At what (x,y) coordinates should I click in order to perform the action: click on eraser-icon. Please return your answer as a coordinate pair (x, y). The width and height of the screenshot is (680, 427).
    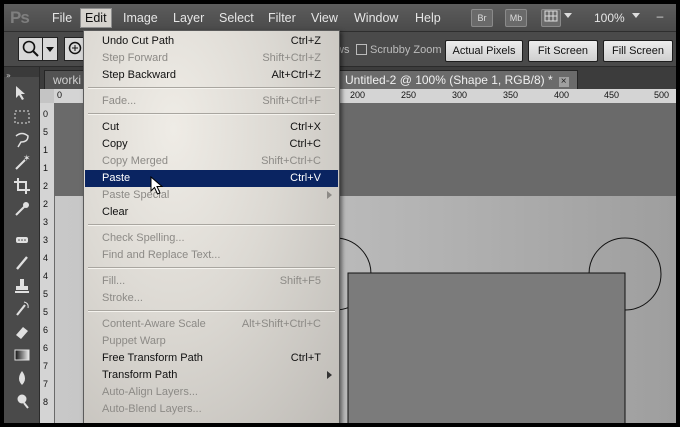
    Looking at the image, I should click on (22, 332).